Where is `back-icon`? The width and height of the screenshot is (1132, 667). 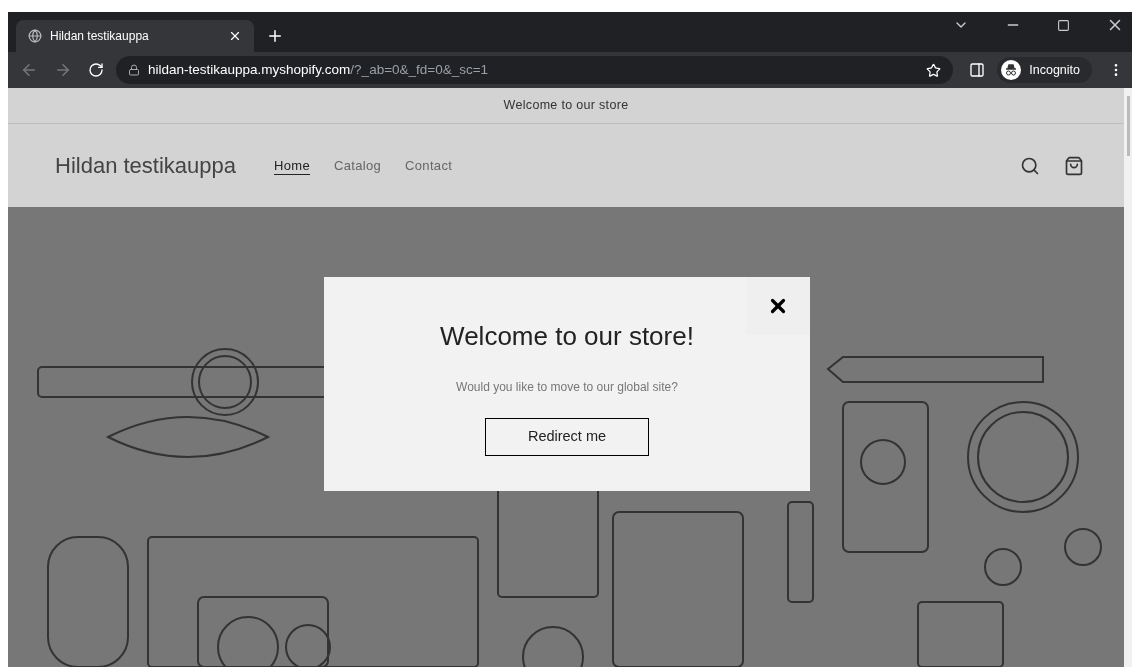 back-icon is located at coordinates (29, 70).